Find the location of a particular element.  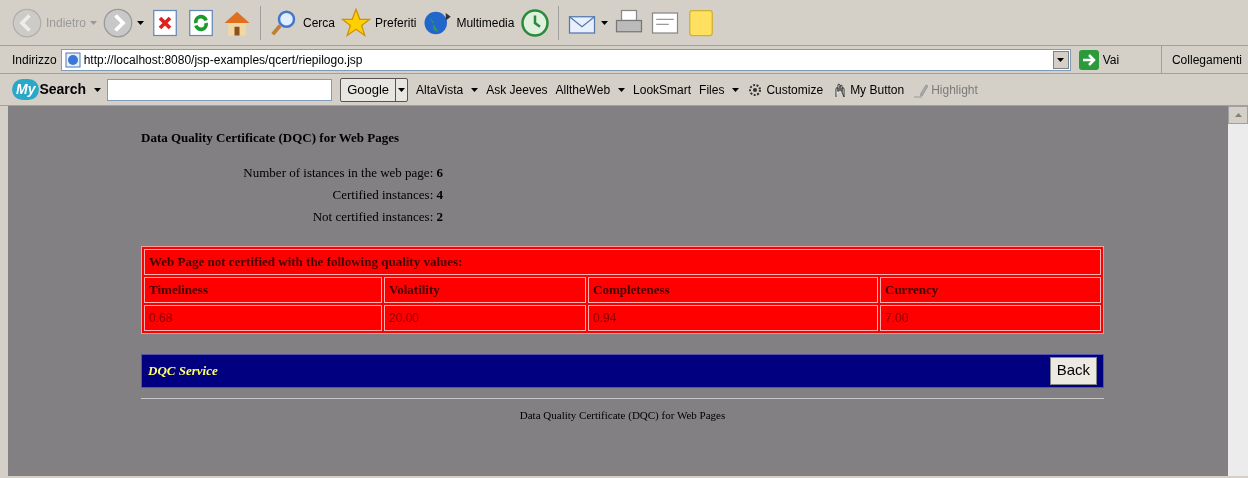

url-text: http://localhost:8080/jsp-examples/qcert/riepilogo.jsp is located at coordinates (223, 60).